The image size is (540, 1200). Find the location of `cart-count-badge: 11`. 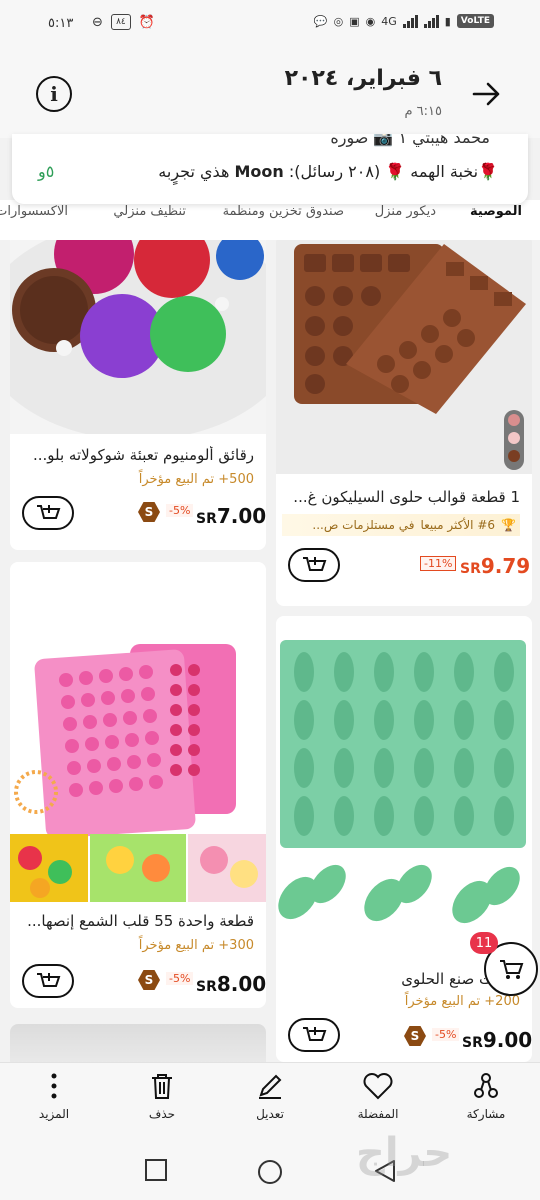

cart-count-badge: 11 is located at coordinates (484, 943).